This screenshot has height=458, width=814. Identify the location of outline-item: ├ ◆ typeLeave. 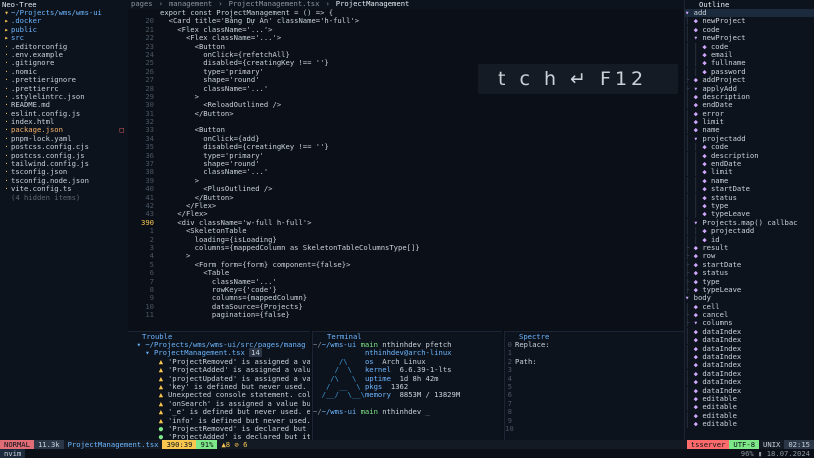
(749, 290).